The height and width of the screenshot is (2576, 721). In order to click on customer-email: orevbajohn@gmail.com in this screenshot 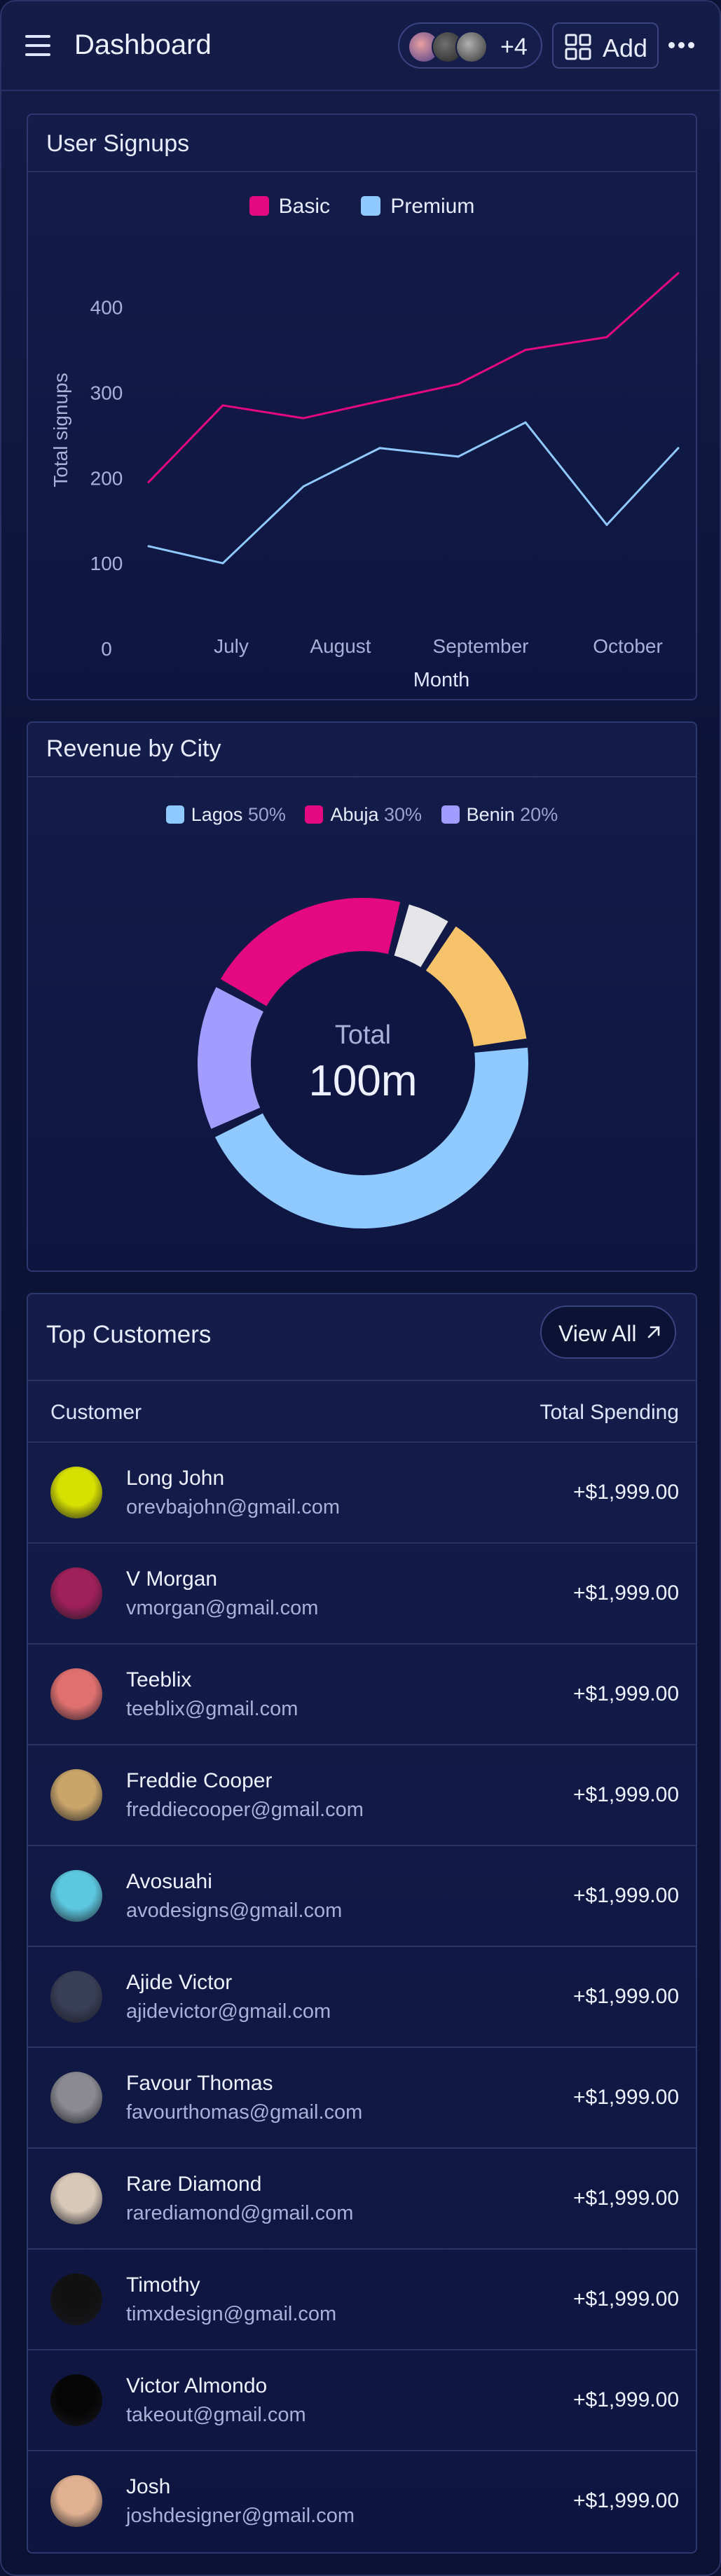, I will do `click(233, 1507)`.